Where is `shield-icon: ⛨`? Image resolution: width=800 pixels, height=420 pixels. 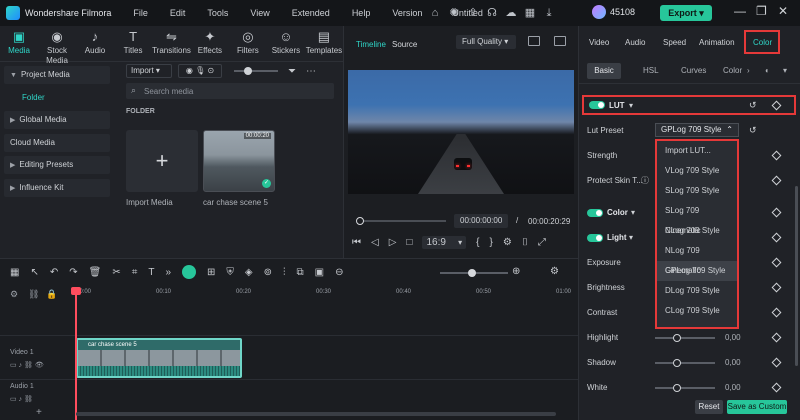 shield-icon: ⛨ is located at coordinates (230, 272).